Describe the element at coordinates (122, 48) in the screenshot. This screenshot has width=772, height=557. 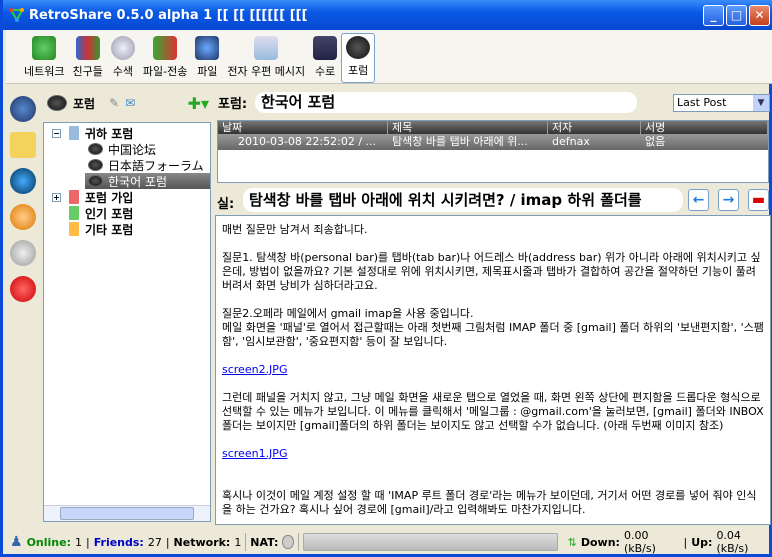
I see `search-icon` at that location.